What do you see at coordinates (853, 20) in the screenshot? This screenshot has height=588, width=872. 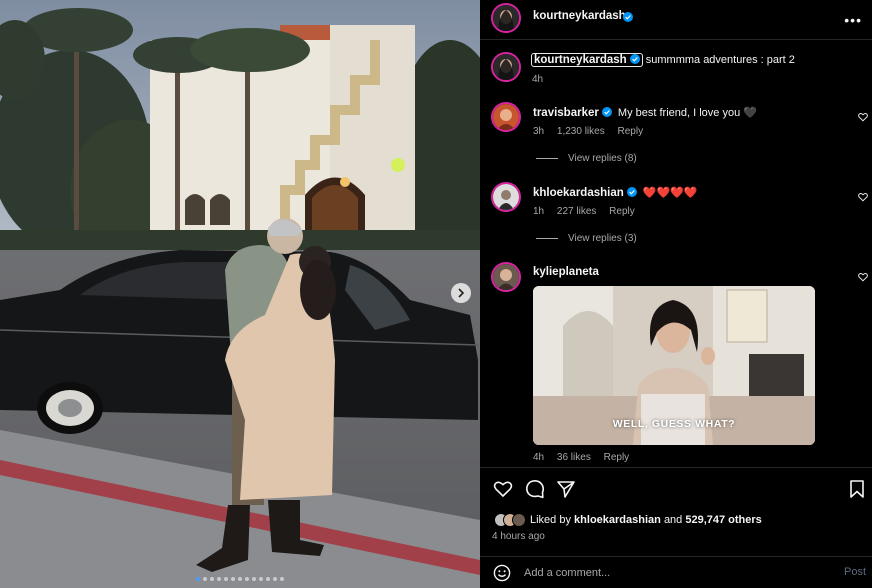 I see `more-options-icon: •••` at bounding box center [853, 20].